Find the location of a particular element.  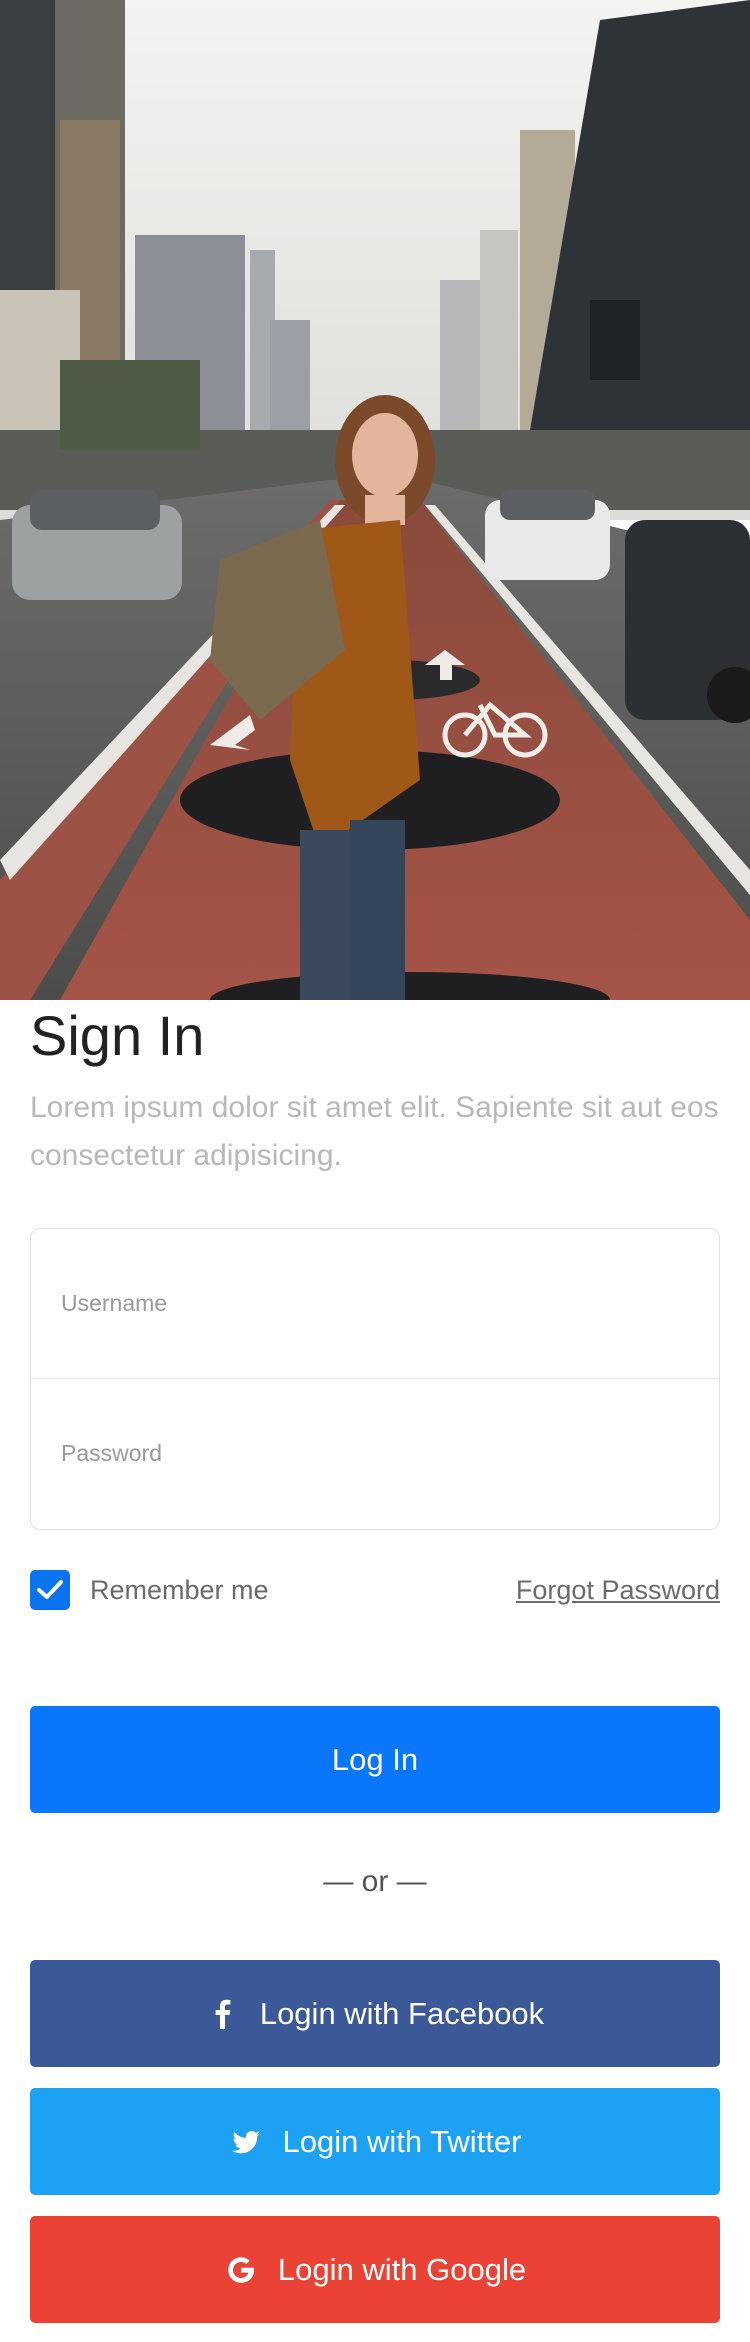

google-icon is located at coordinates (241, 2270).